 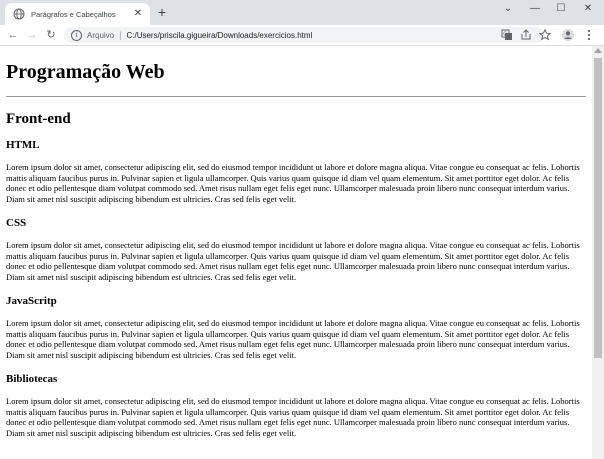 What do you see at coordinates (598, 50) in the screenshot?
I see `scroll-up-arrow-icon` at bounding box center [598, 50].